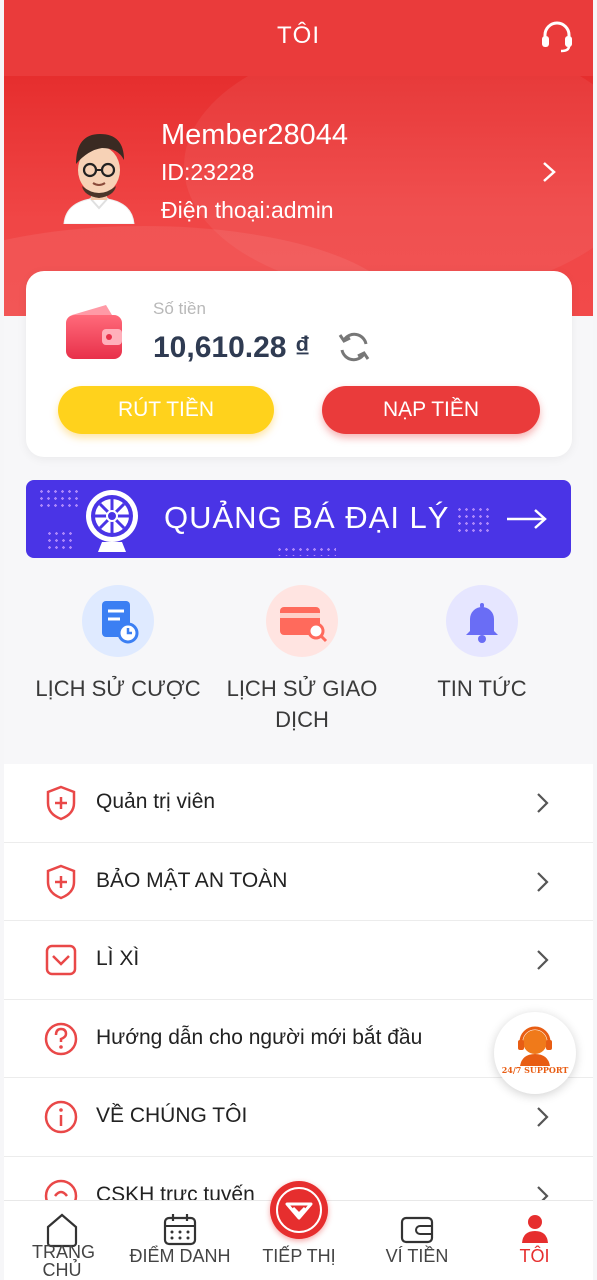  What do you see at coordinates (298, 803) in the screenshot?
I see `menu-item-admin: Quản trị viên` at bounding box center [298, 803].